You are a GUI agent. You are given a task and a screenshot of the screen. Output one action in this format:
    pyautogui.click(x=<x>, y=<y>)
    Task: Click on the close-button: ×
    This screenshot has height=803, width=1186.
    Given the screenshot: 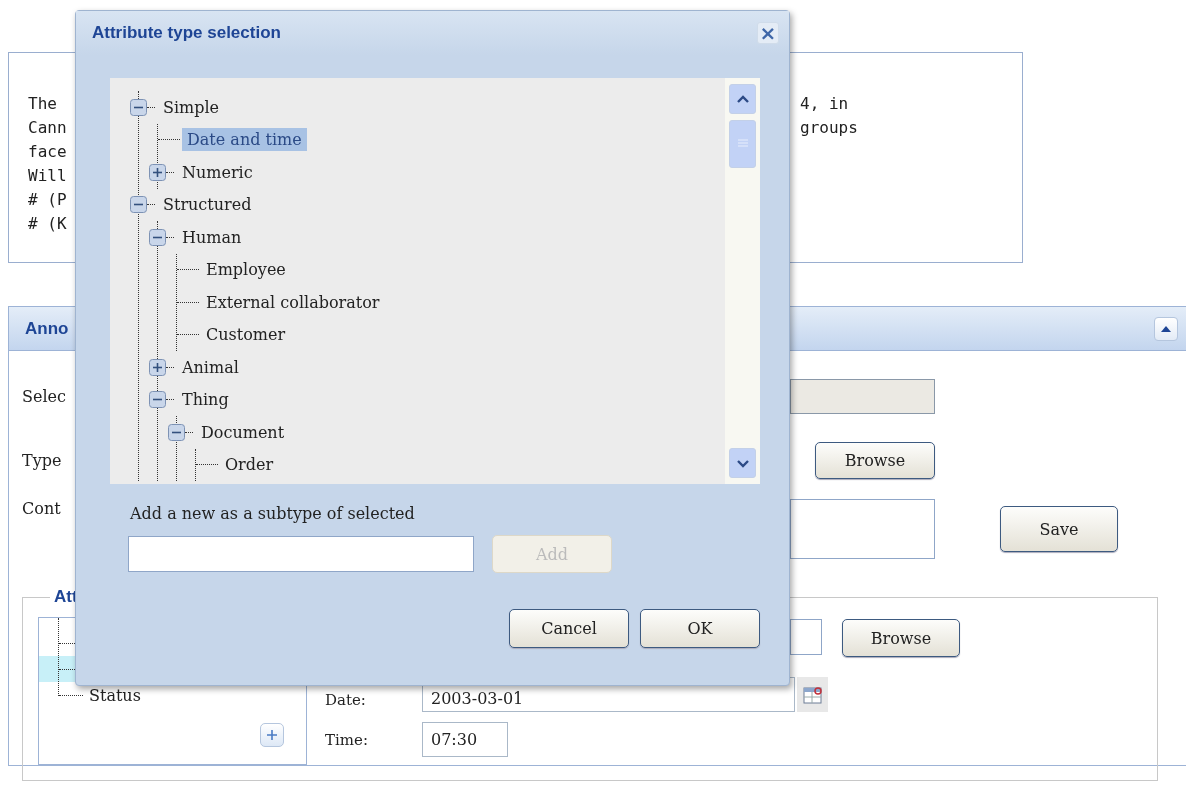 What is the action you would take?
    pyautogui.click(x=768, y=33)
    